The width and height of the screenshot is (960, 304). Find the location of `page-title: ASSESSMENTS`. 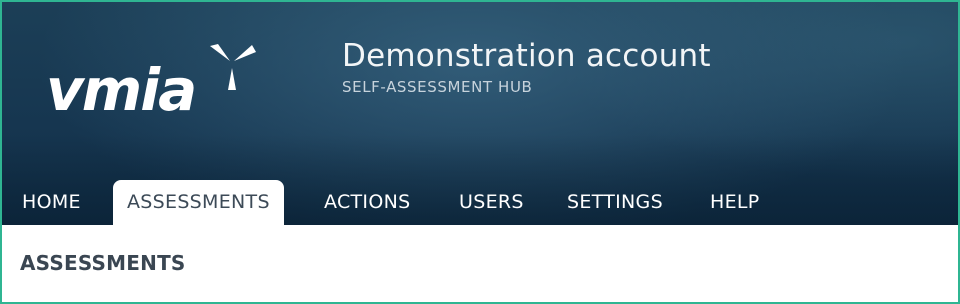

page-title: ASSESSMENTS is located at coordinates (103, 263).